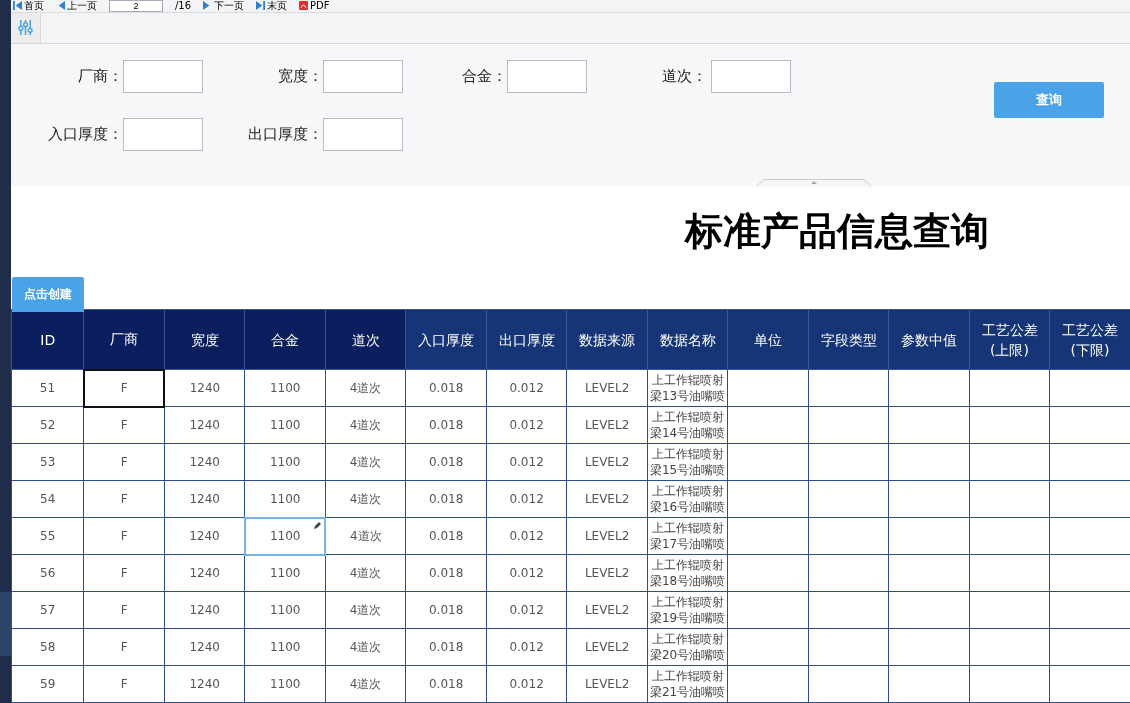  I want to click on filter-tab, so click(26, 27).